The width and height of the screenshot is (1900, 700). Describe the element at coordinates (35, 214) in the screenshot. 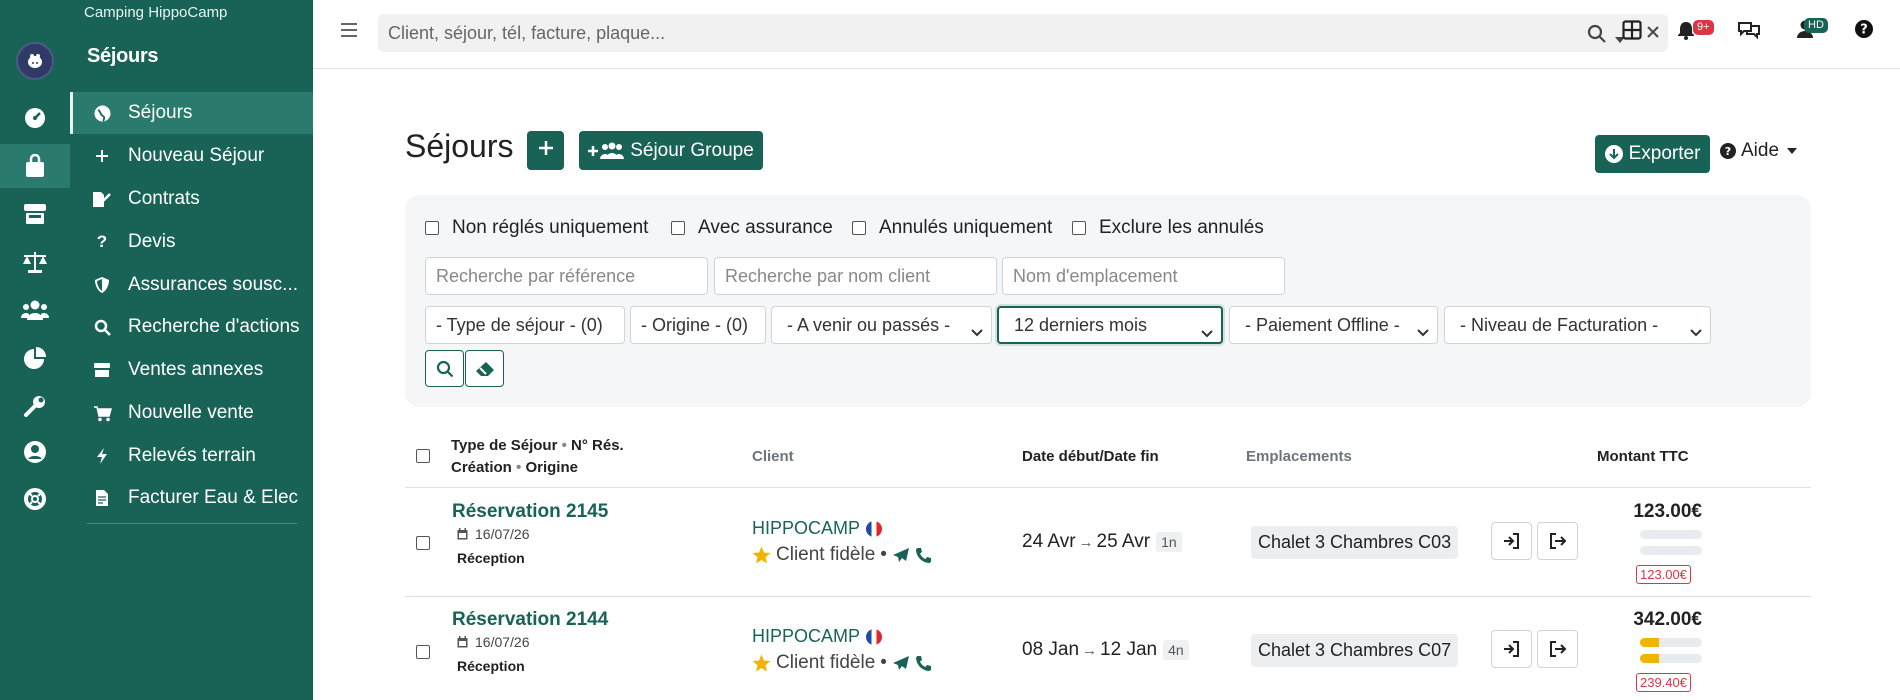

I see `store-icon` at that location.